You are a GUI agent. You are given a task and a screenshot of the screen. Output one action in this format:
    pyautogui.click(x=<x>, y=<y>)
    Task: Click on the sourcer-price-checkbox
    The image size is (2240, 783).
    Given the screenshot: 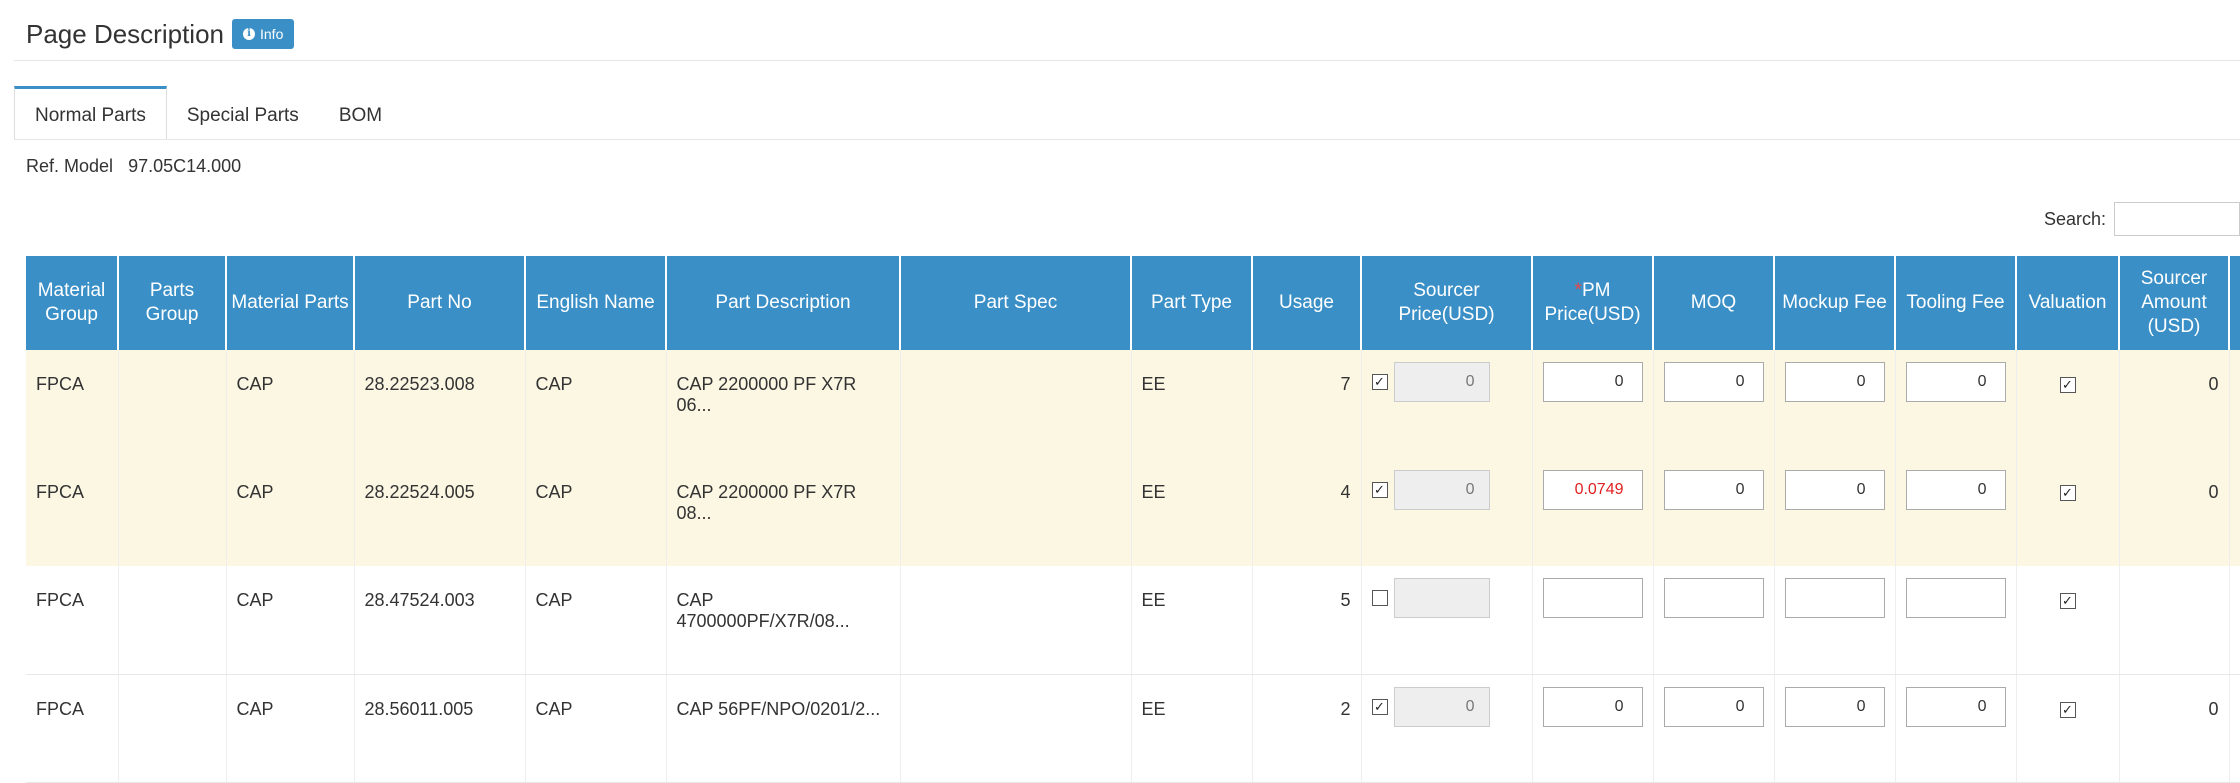 What is the action you would take?
    pyautogui.click(x=1379, y=598)
    